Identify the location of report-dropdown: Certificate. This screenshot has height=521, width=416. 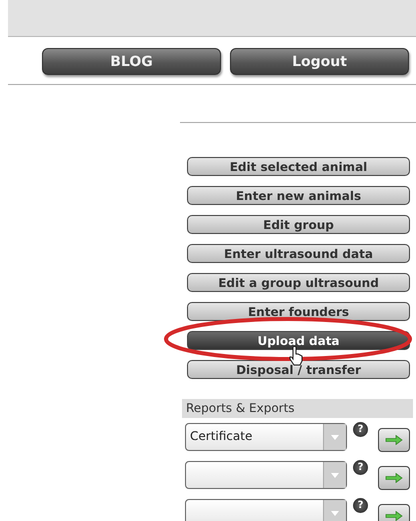
(266, 437).